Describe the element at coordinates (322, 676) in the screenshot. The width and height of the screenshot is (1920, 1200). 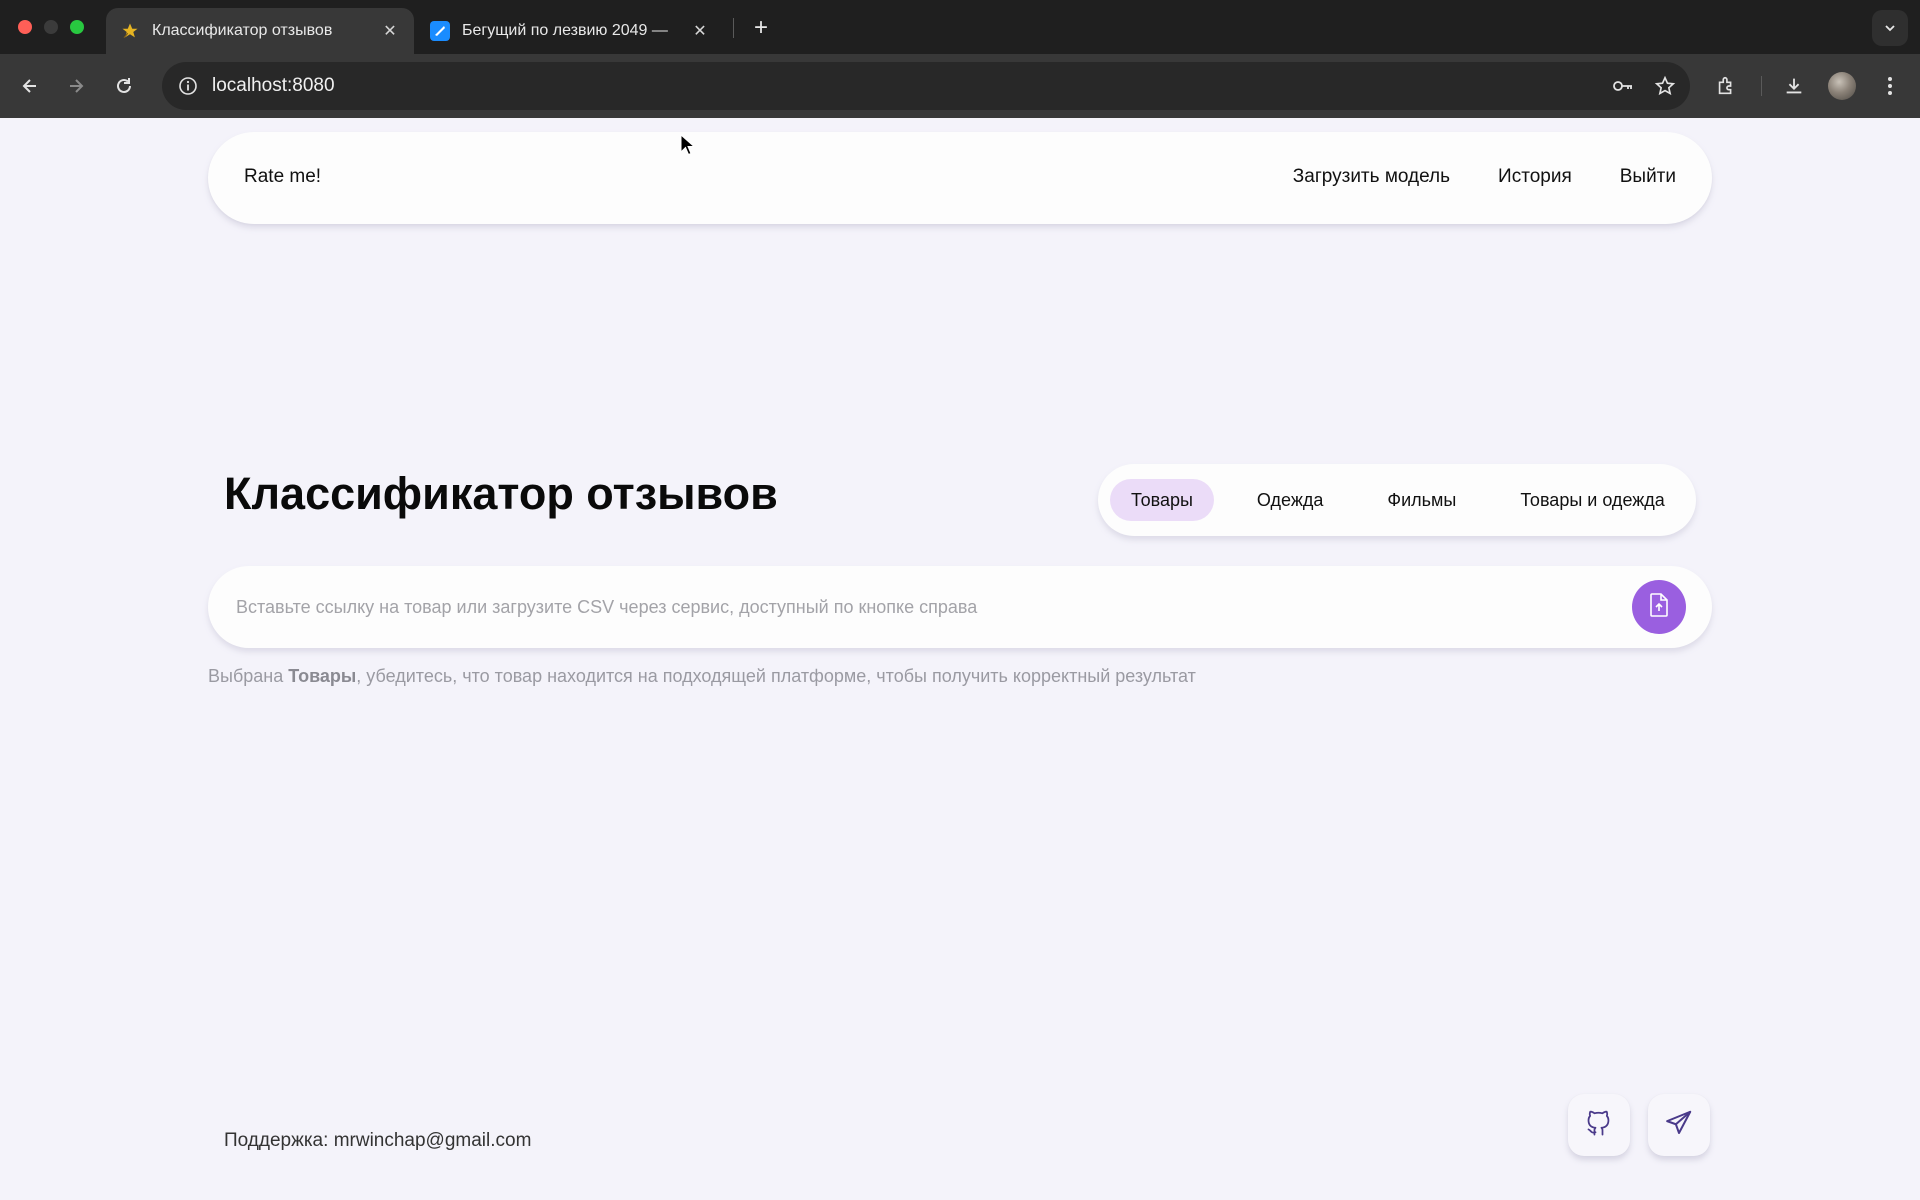
I see `hint-category: Товары` at that location.